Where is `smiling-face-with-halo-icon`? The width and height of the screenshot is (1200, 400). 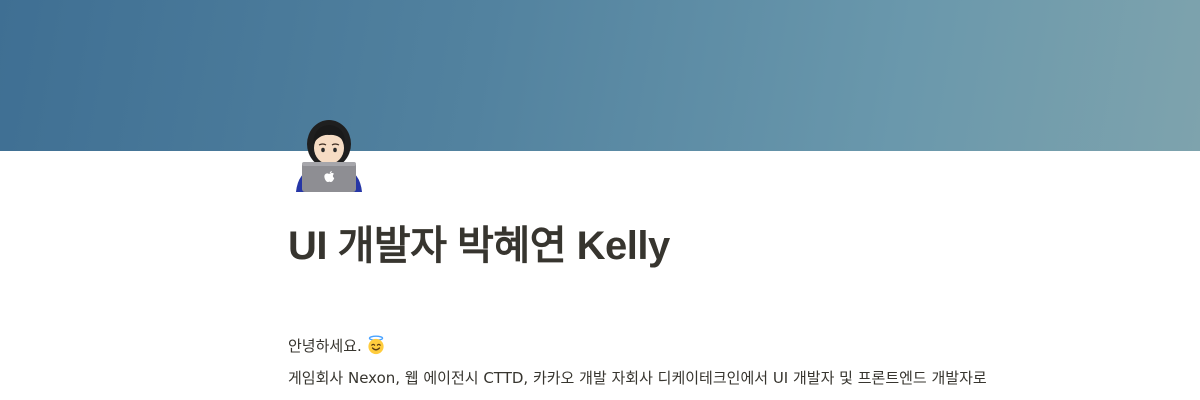
smiling-face-with-halo-icon is located at coordinates (376, 345).